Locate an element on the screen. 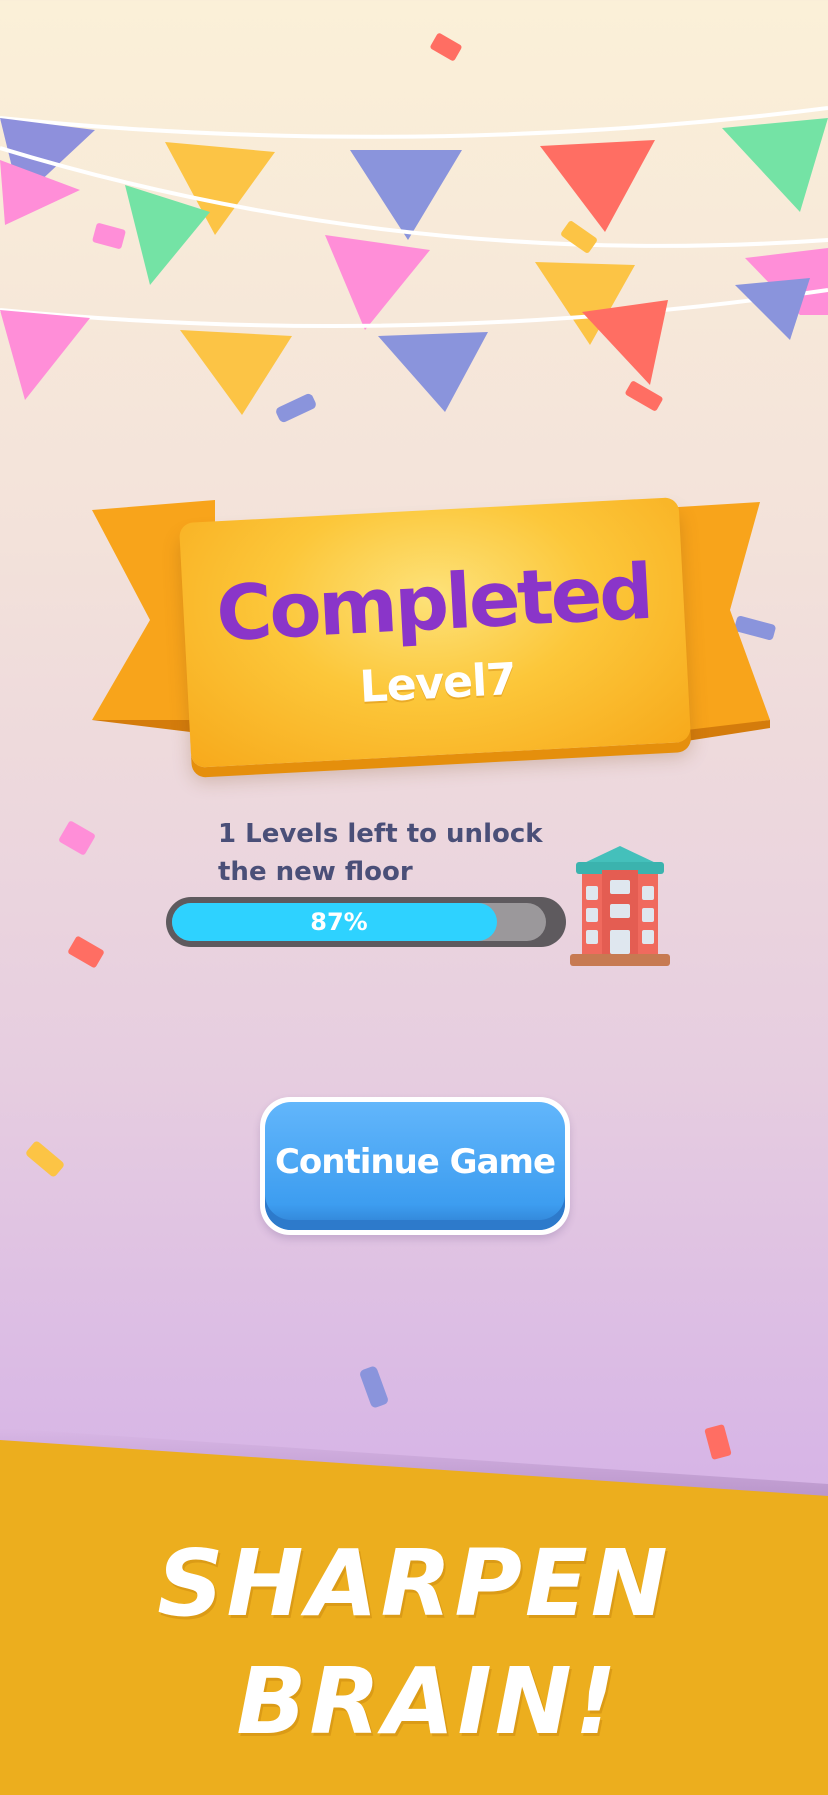 The height and width of the screenshot is (1795, 828). continue-game-button: Continue Game is located at coordinates (415, 1166).